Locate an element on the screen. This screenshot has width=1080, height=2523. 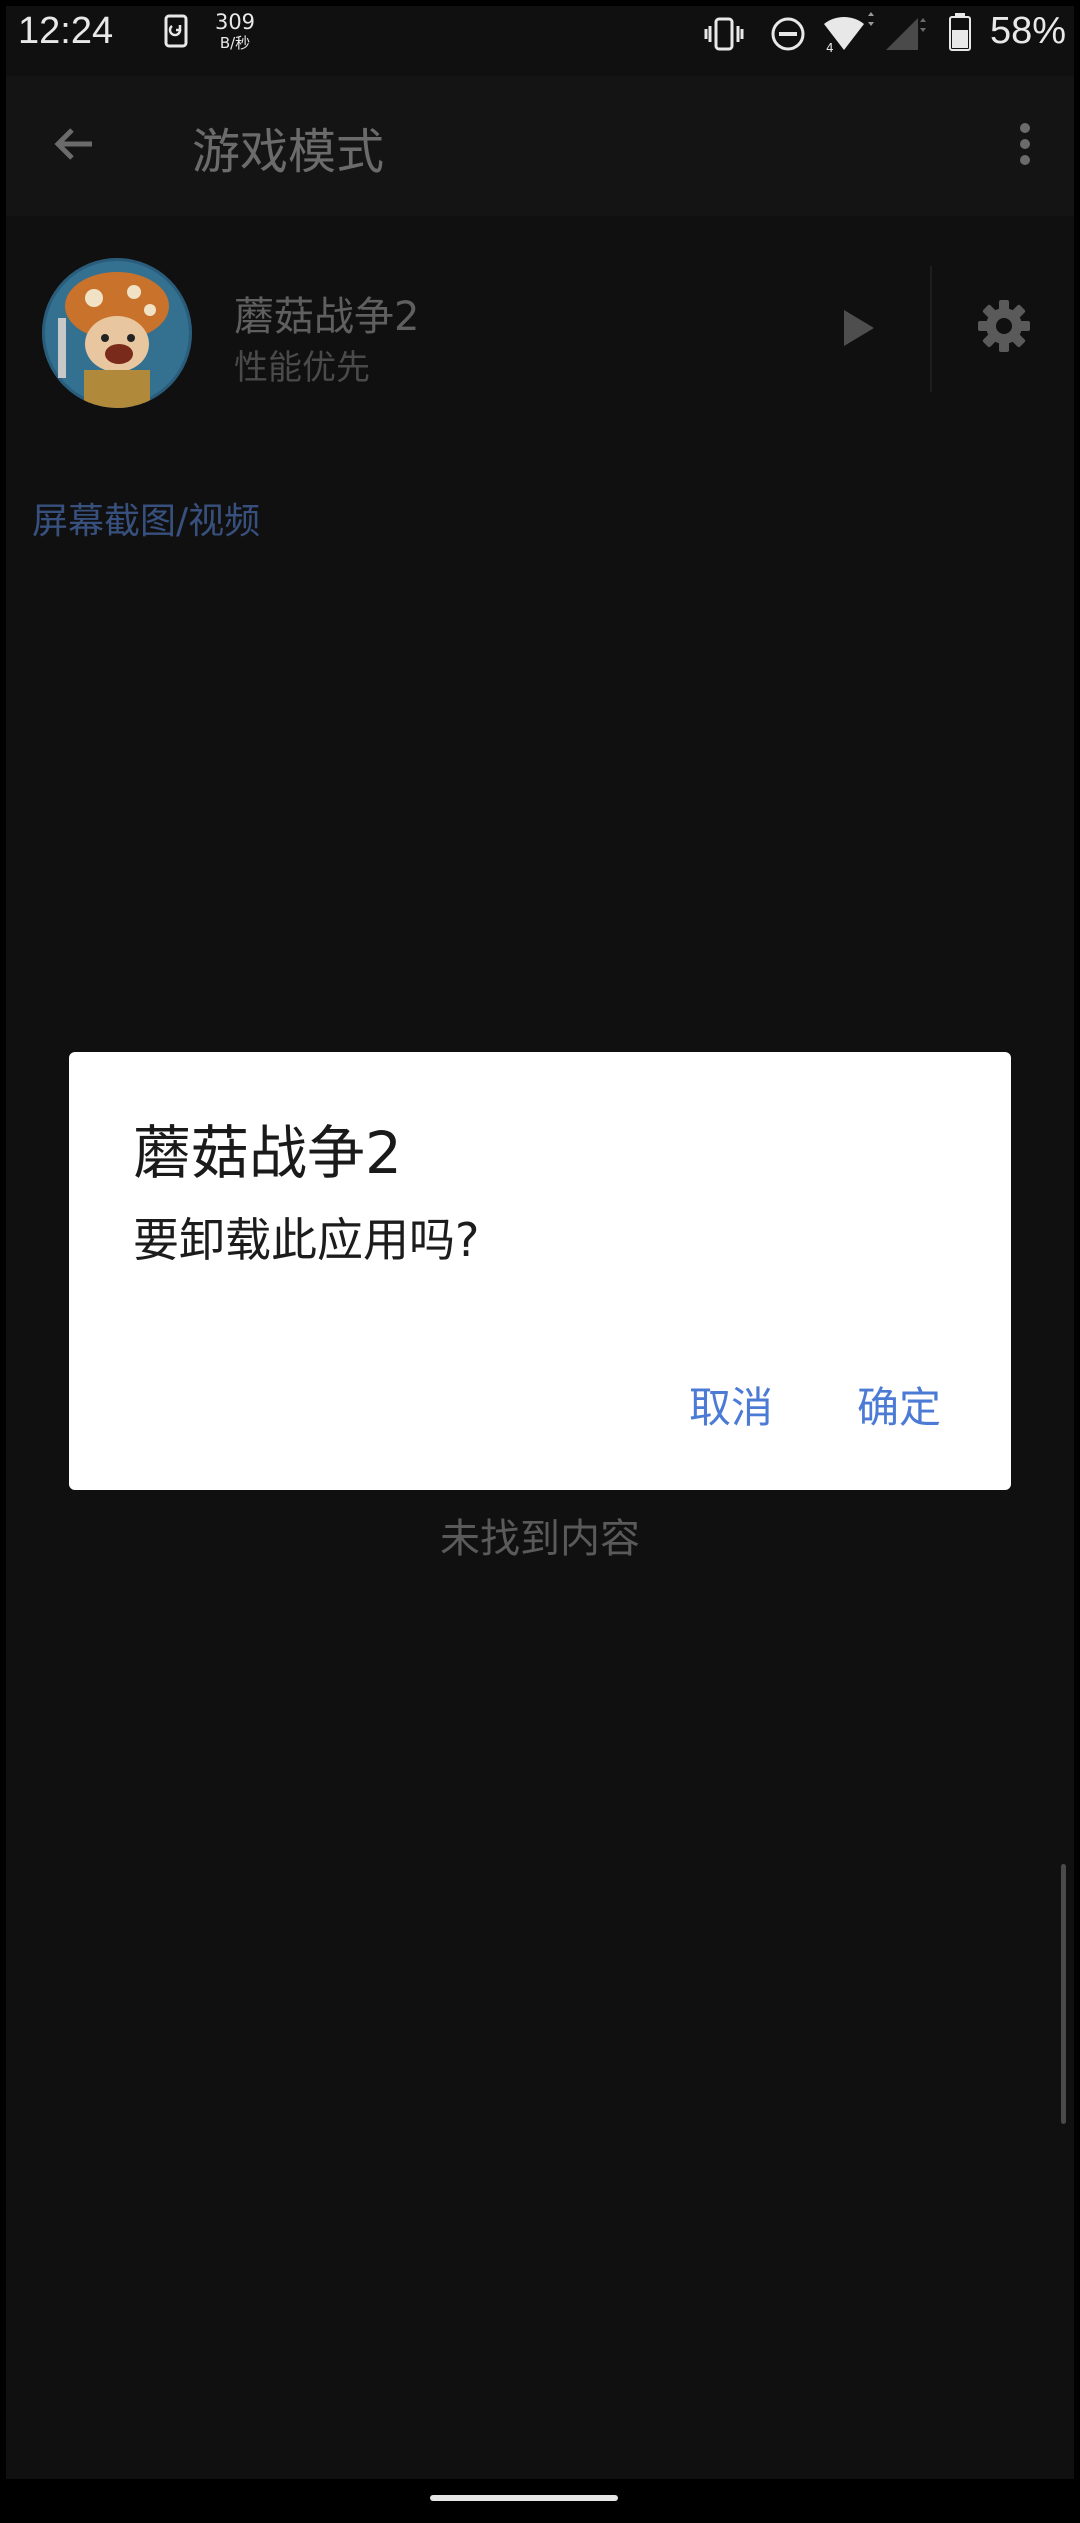
more-vert-icon is located at coordinates (1025, 144).